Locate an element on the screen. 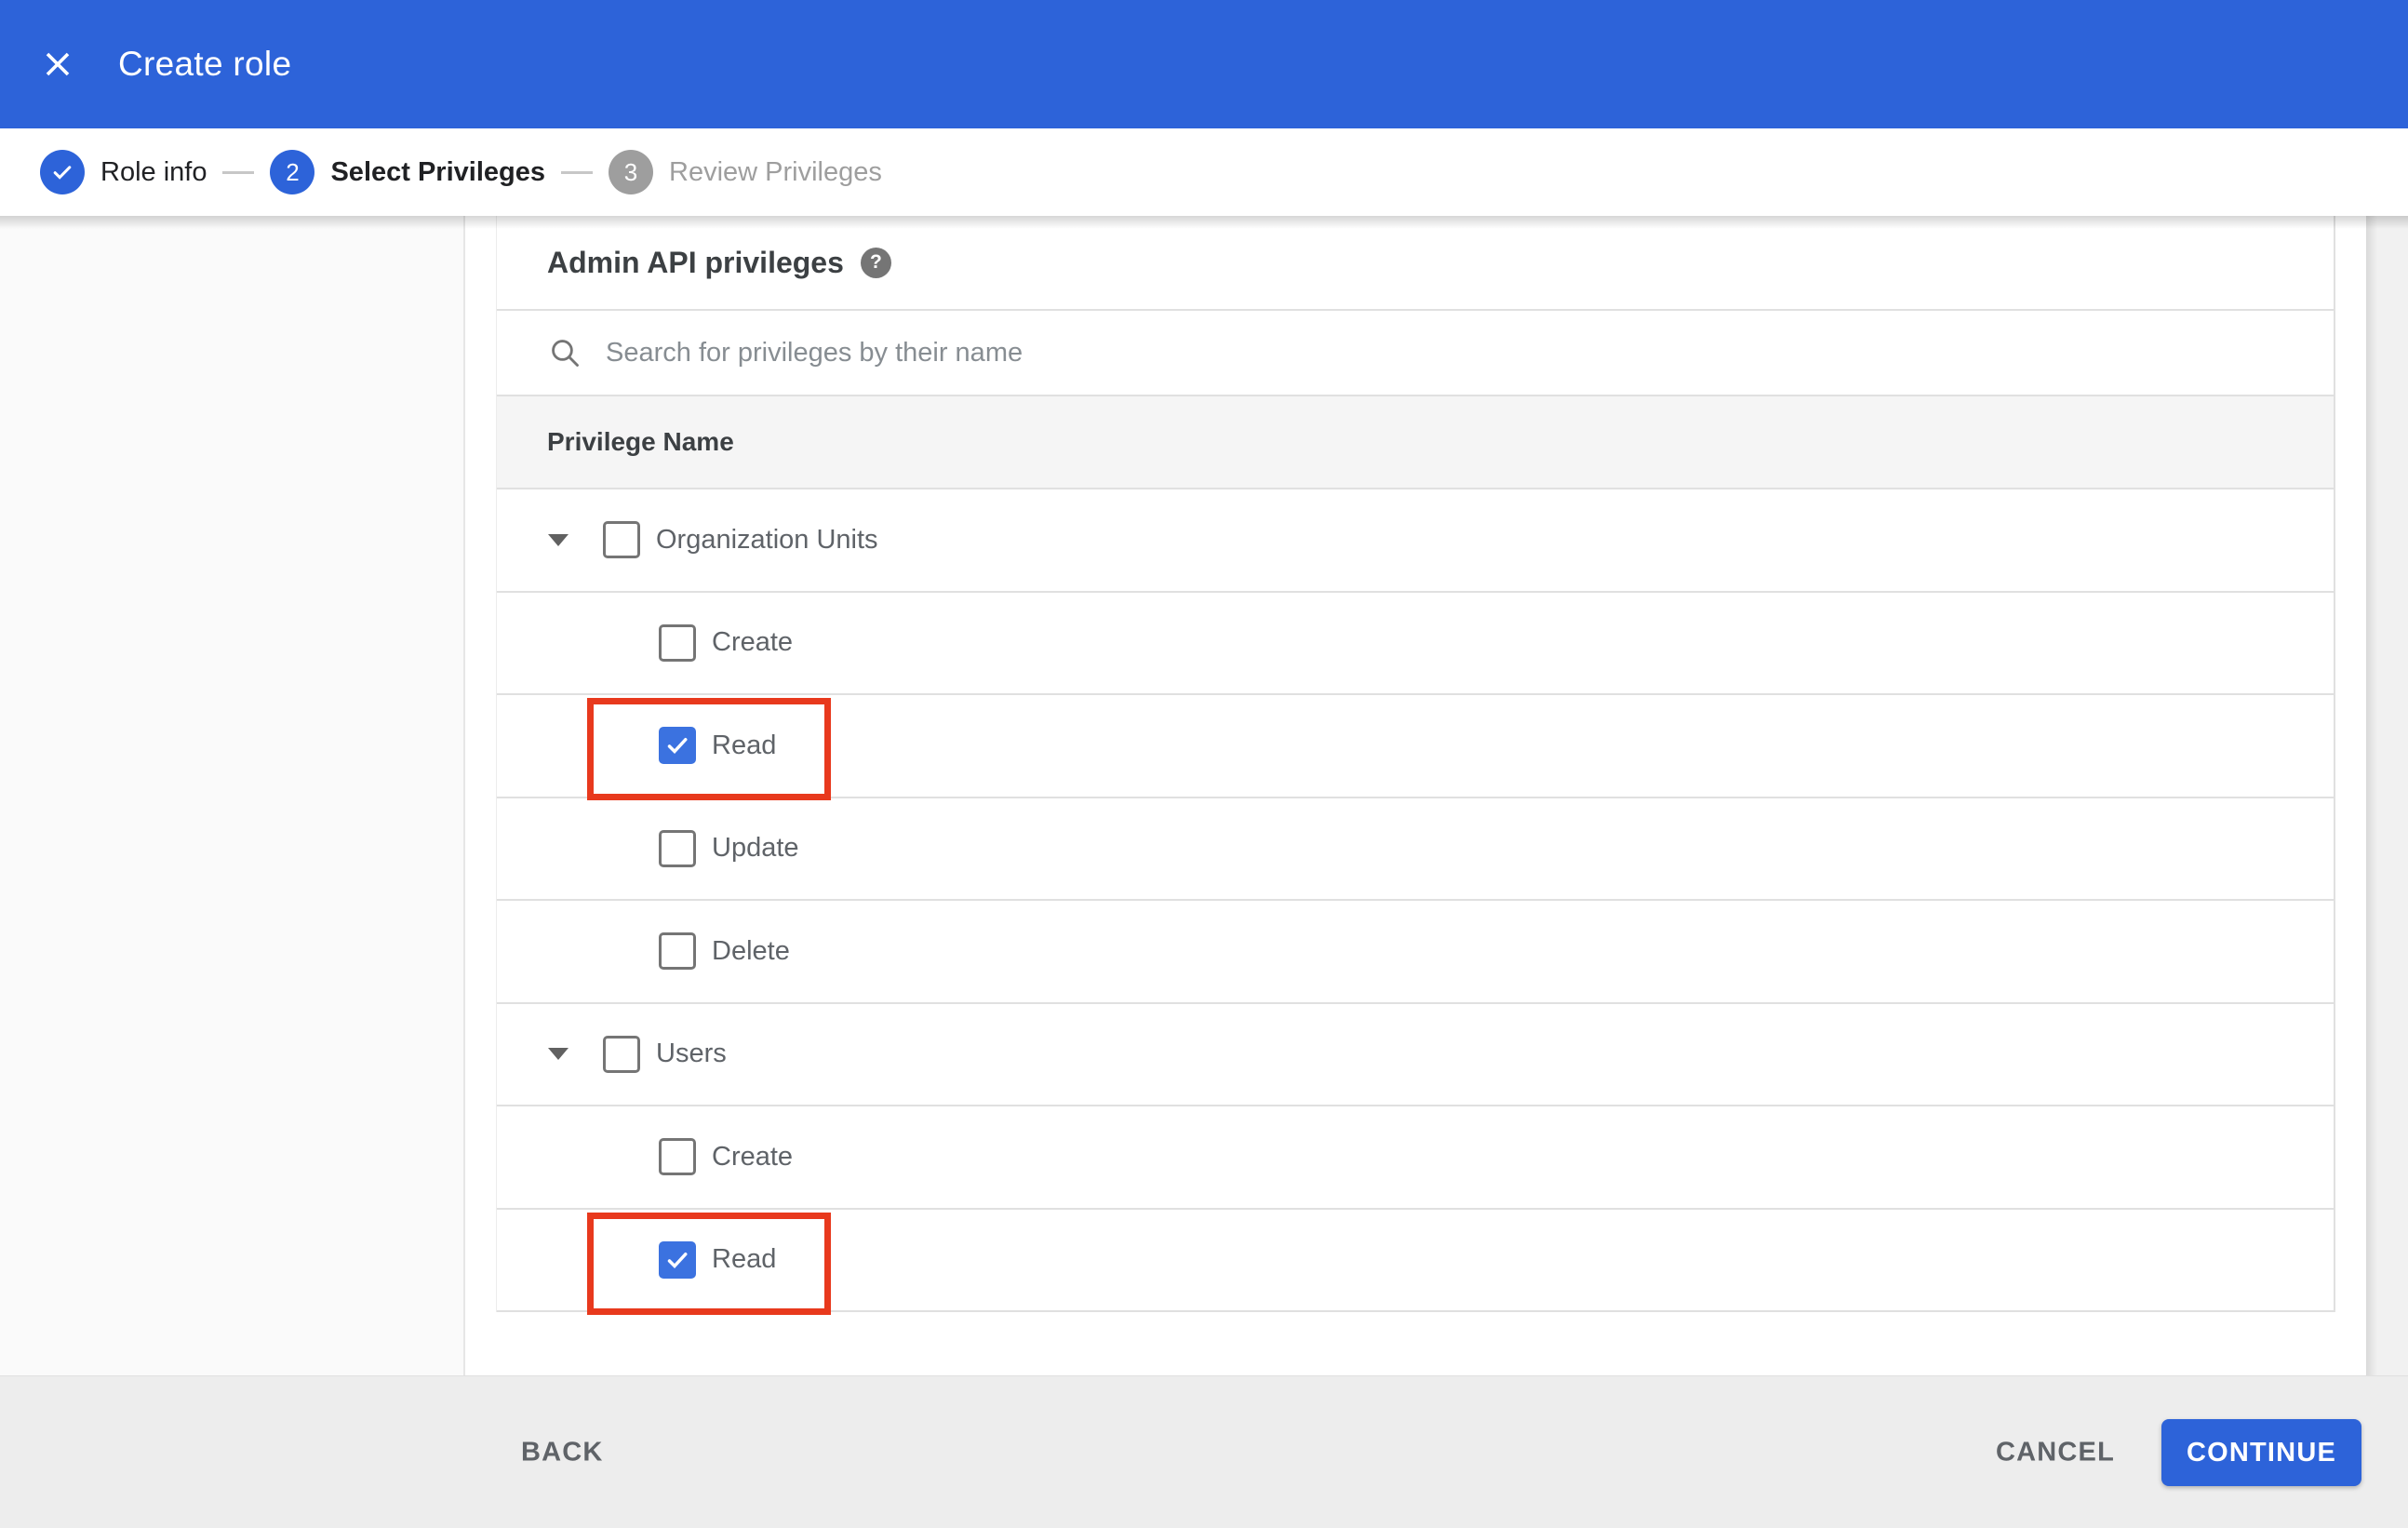 The image size is (2408, 1528). privilege-label: Update is located at coordinates (756, 848).